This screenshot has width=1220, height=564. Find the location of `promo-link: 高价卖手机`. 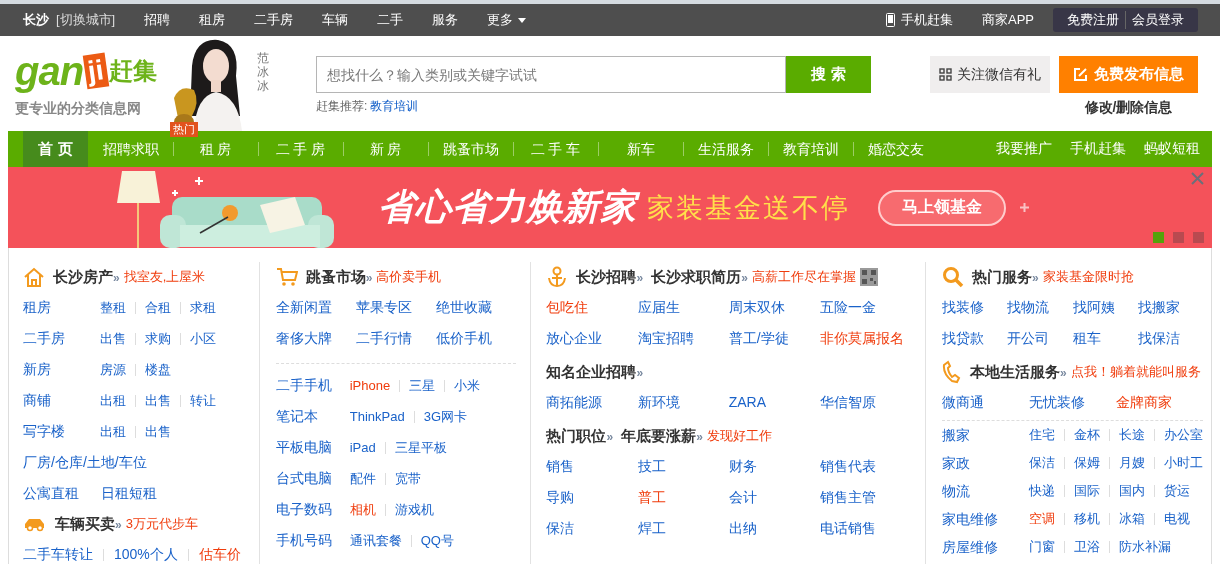

promo-link: 高价卖手机 is located at coordinates (409, 277).